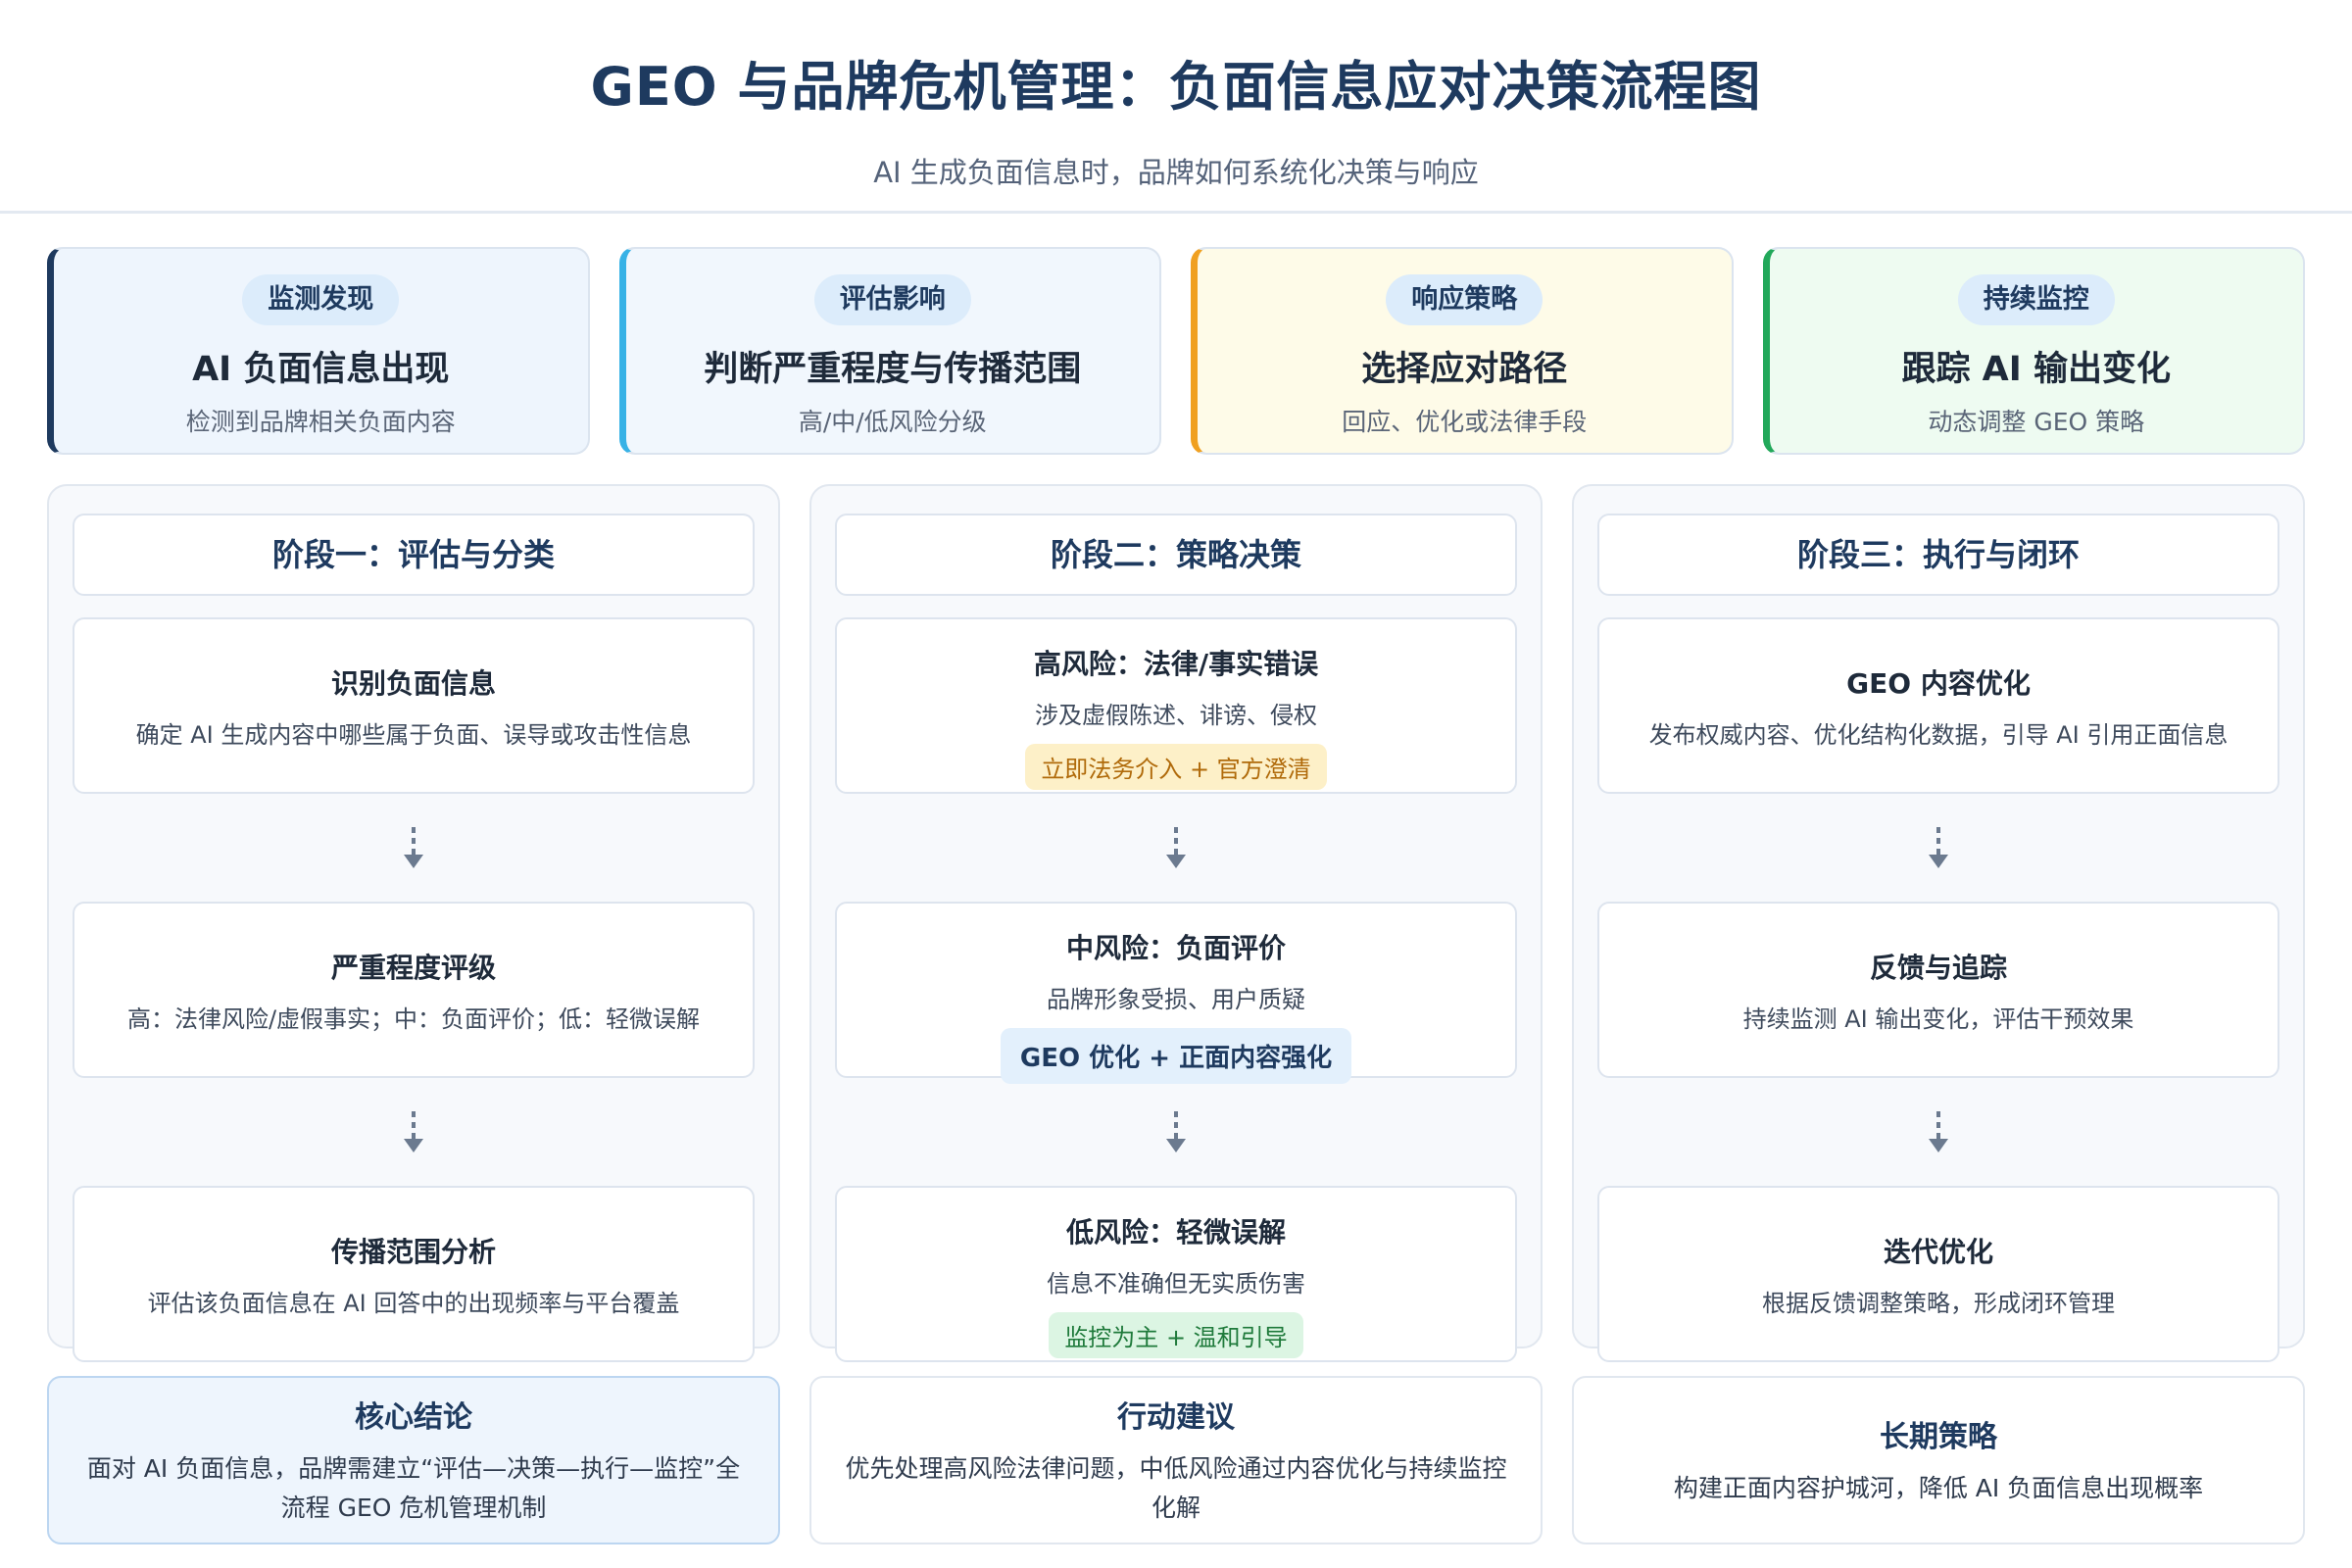  What do you see at coordinates (1465, 299) in the screenshot?
I see `stage-badge: 响应策略` at bounding box center [1465, 299].